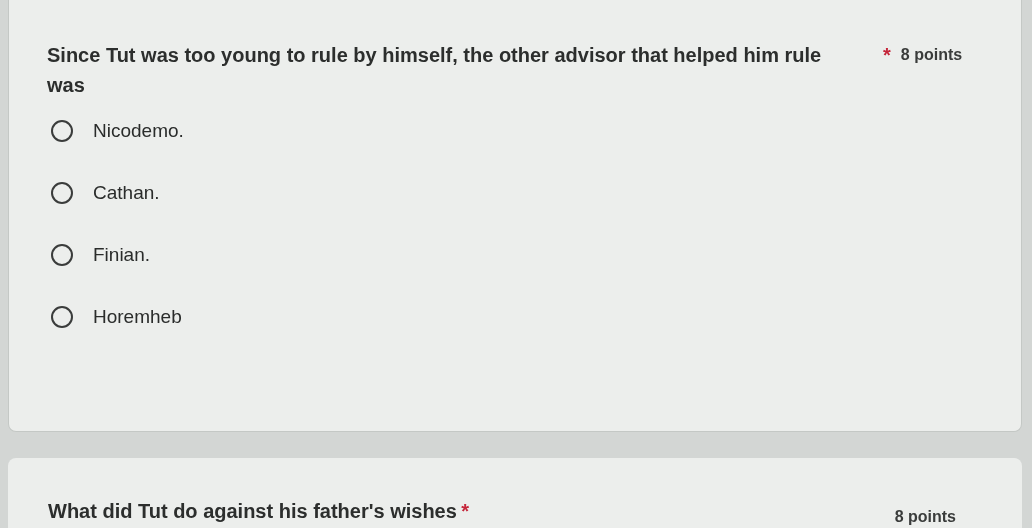  I want to click on question-text: What did Tut do against his father's wishes, so click(252, 511).